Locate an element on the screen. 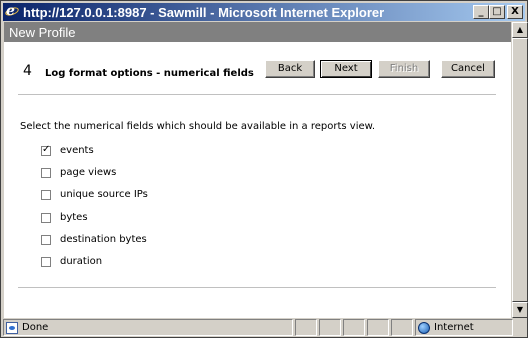  field-item-unique-source-ips: unique source IPs is located at coordinates (94, 194).